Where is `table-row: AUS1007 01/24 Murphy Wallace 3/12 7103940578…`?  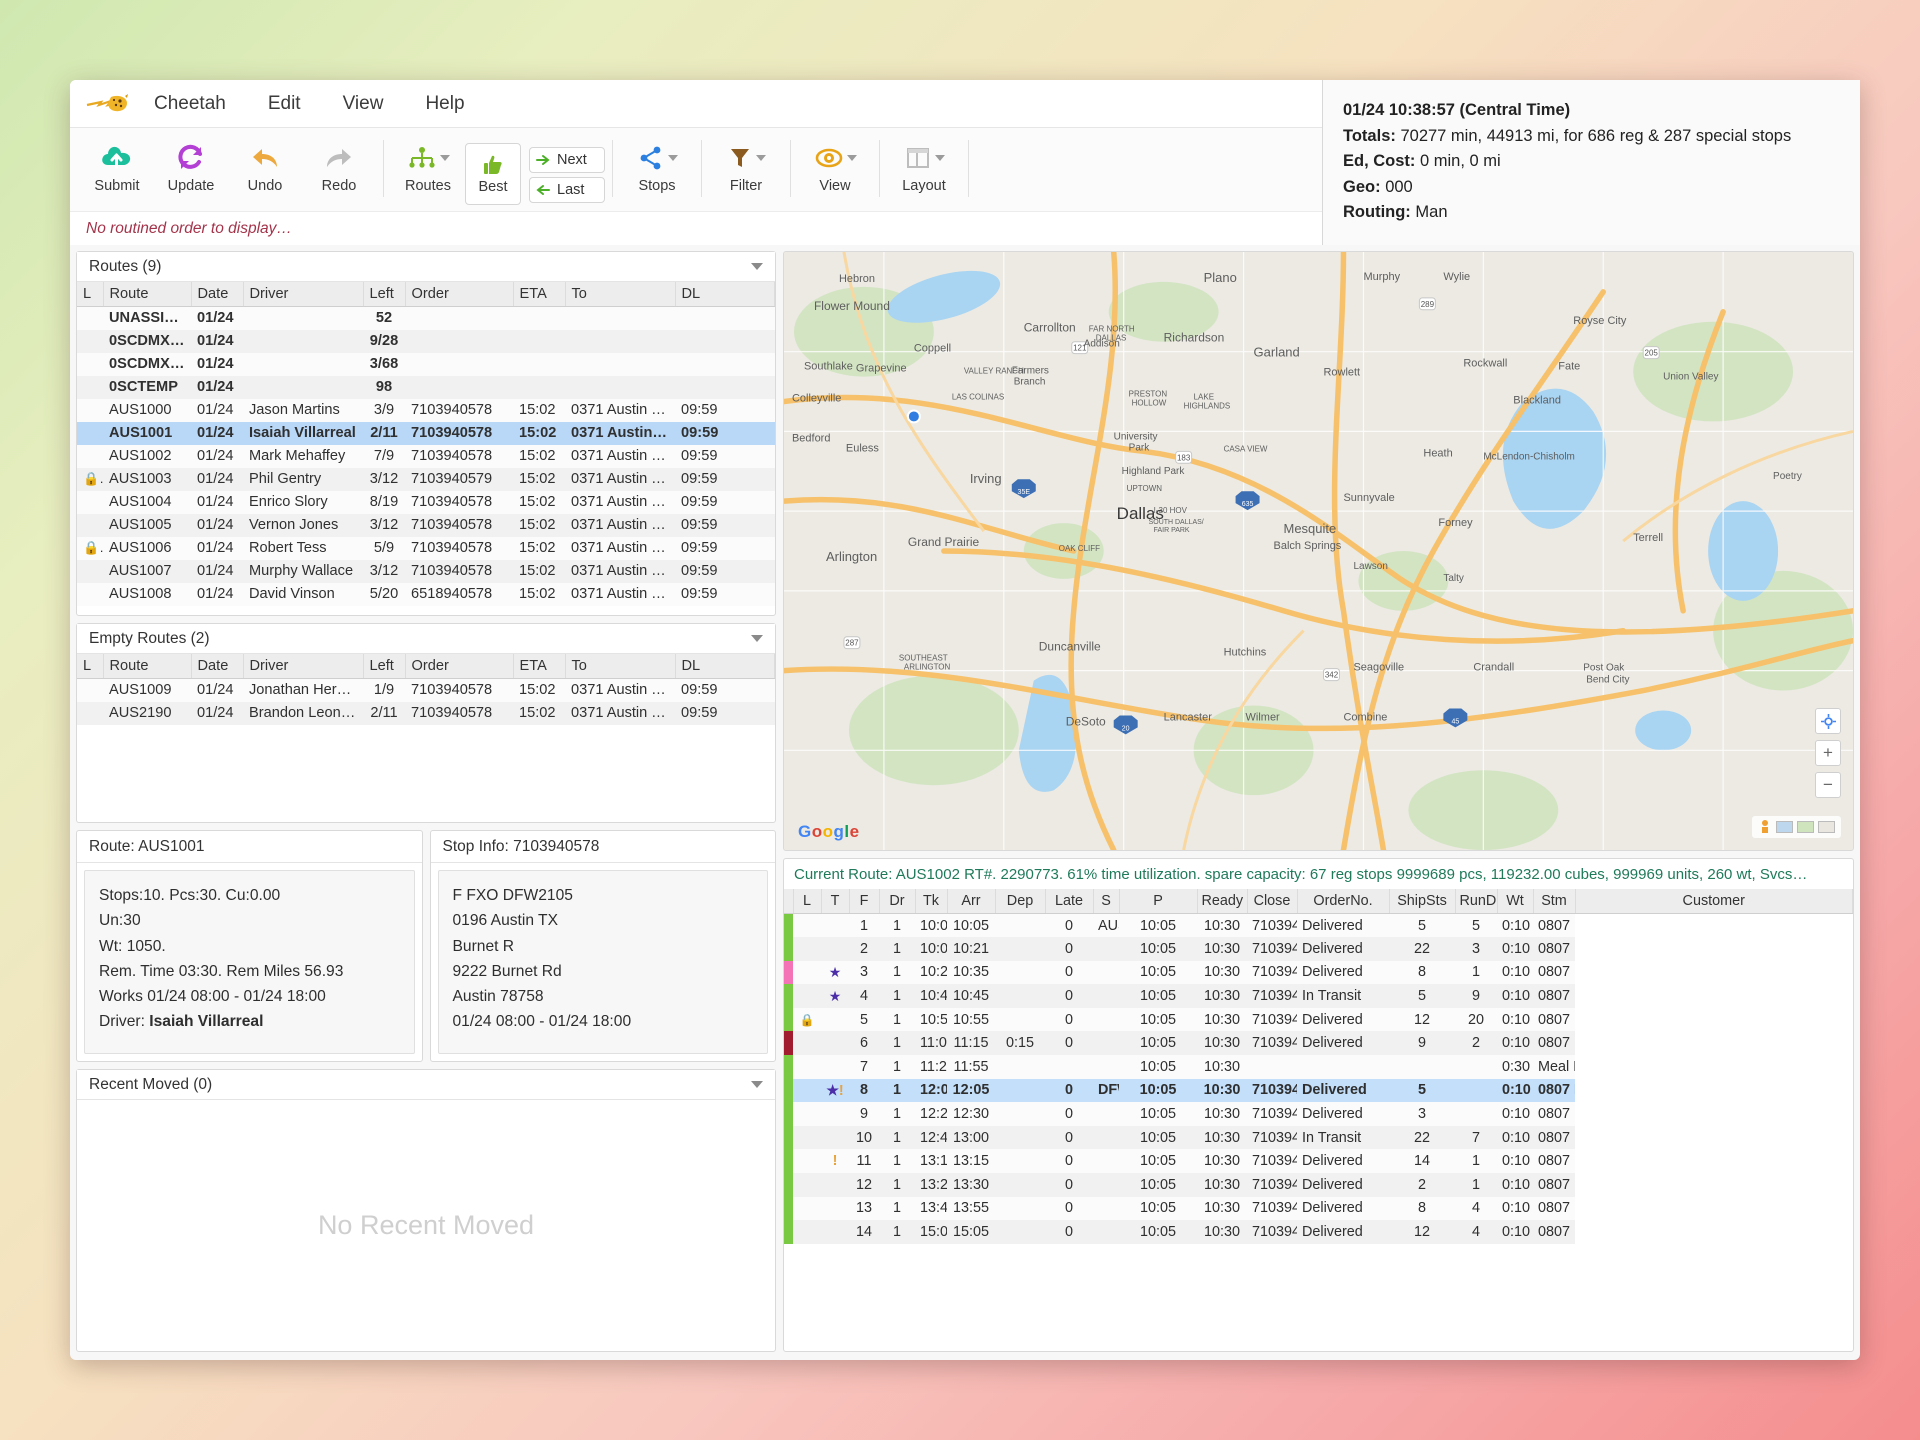 table-row: AUS1007 01/24 Murphy Wallace 3/12 7103940578… is located at coordinates (426, 571).